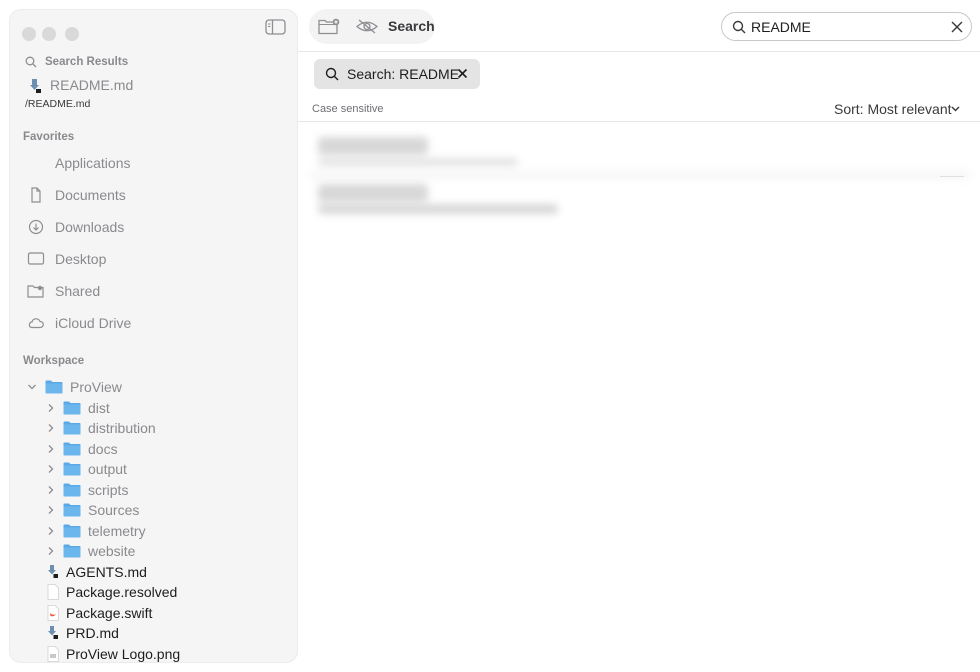  Describe the element at coordinates (153, 470) in the screenshot. I see `tree-folder: output` at that location.